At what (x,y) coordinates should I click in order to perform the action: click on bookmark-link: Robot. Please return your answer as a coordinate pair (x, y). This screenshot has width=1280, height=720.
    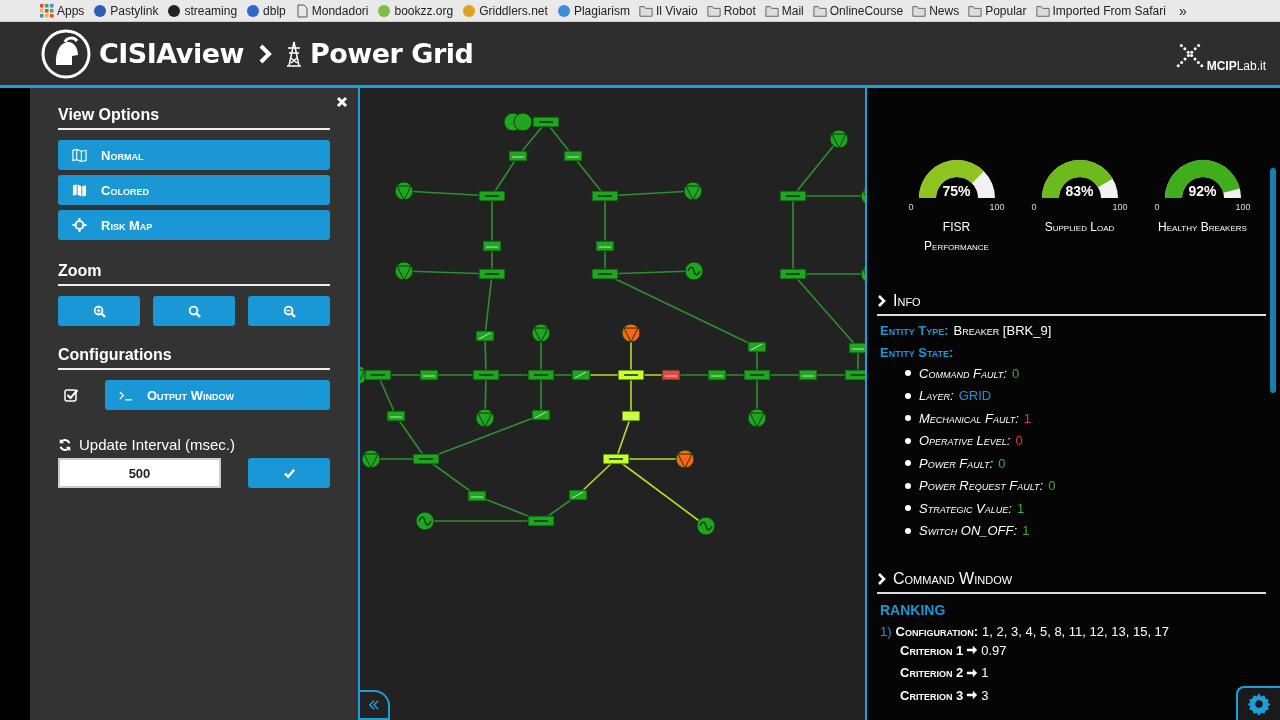
    Looking at the image, I should click on (731, 10).